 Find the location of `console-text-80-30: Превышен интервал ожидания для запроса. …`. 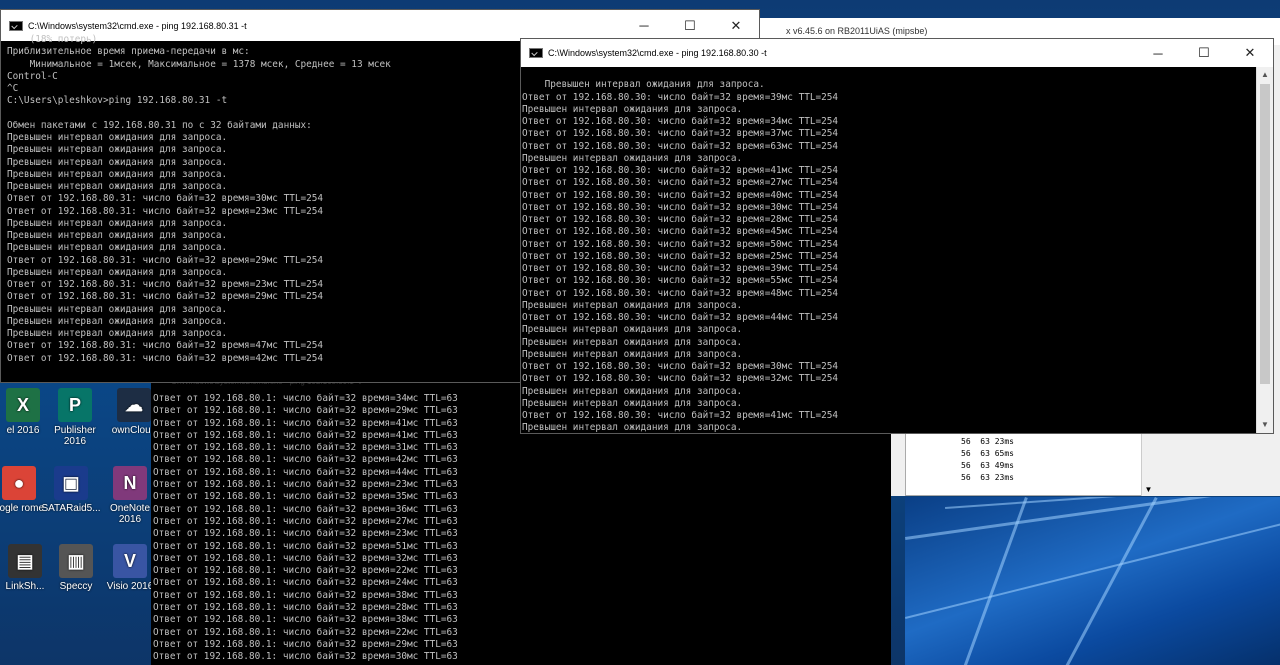

console-text-80-30: Превышен интервал ожидания для запроса. … is located at coordinates (680, 256).